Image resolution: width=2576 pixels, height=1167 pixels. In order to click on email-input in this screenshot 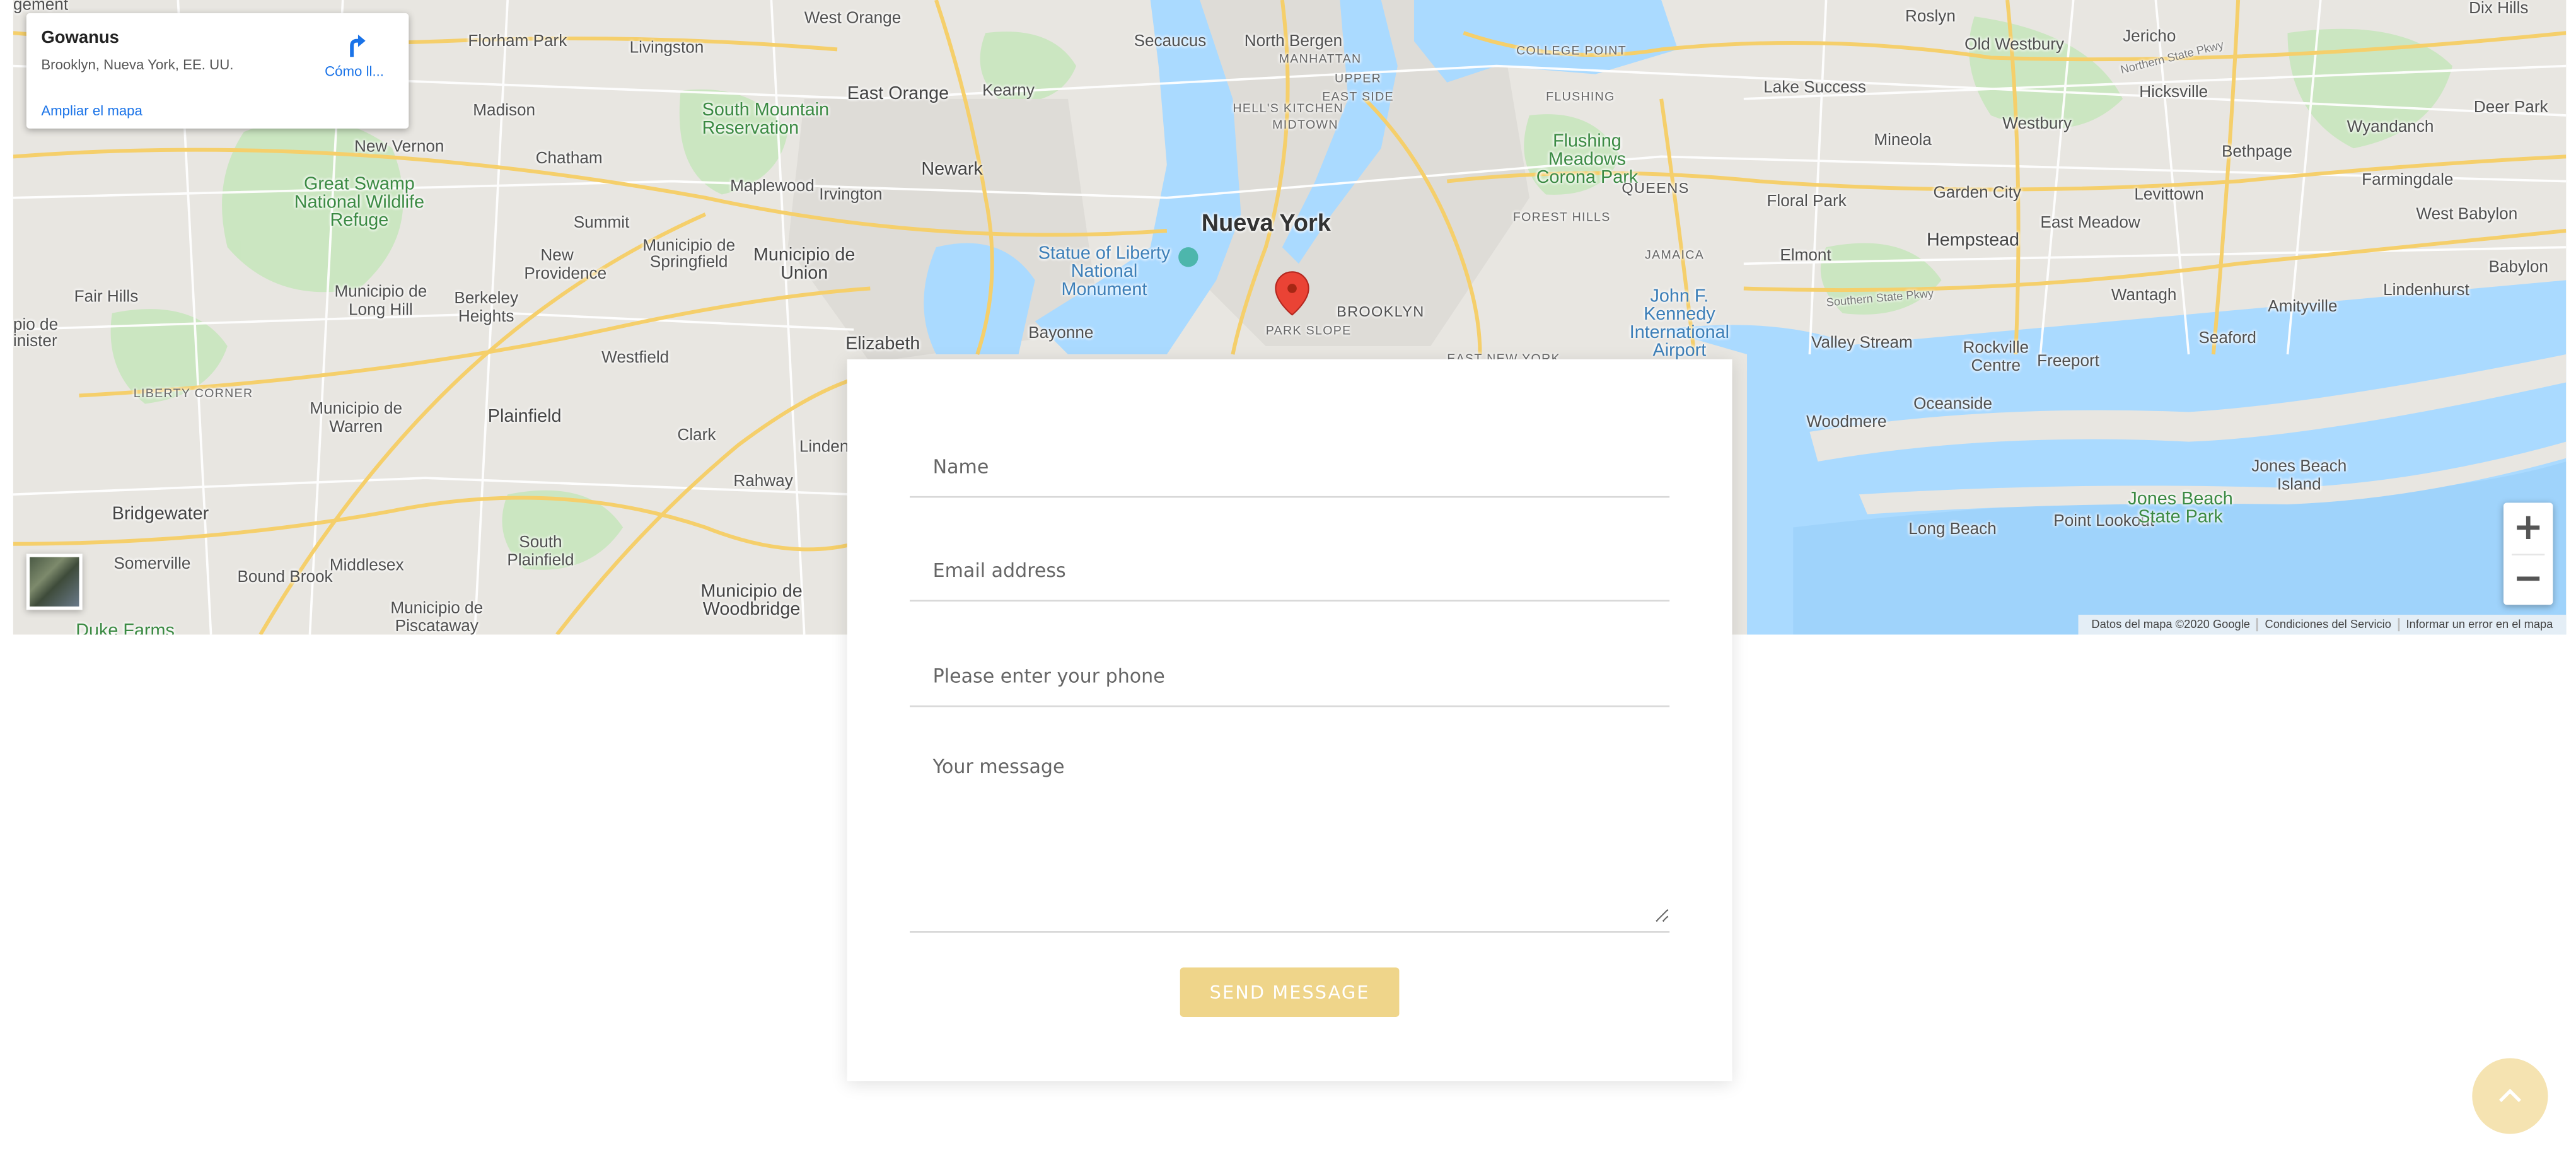, I will do `click(1290, 570)`.